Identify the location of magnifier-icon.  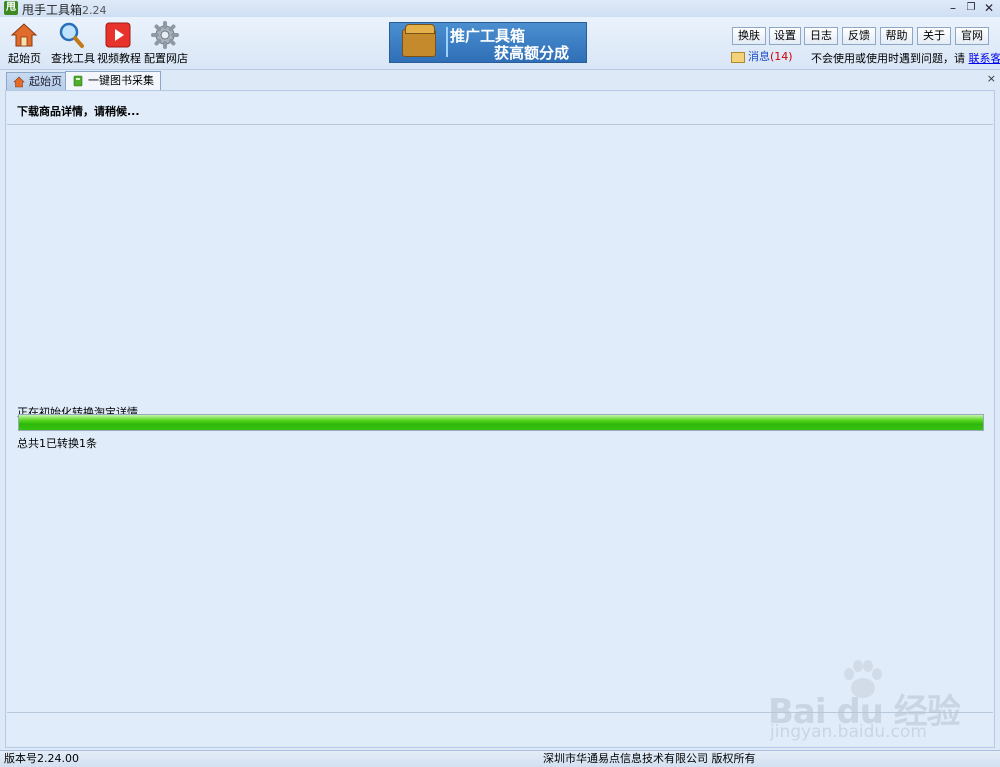
(71, 35).